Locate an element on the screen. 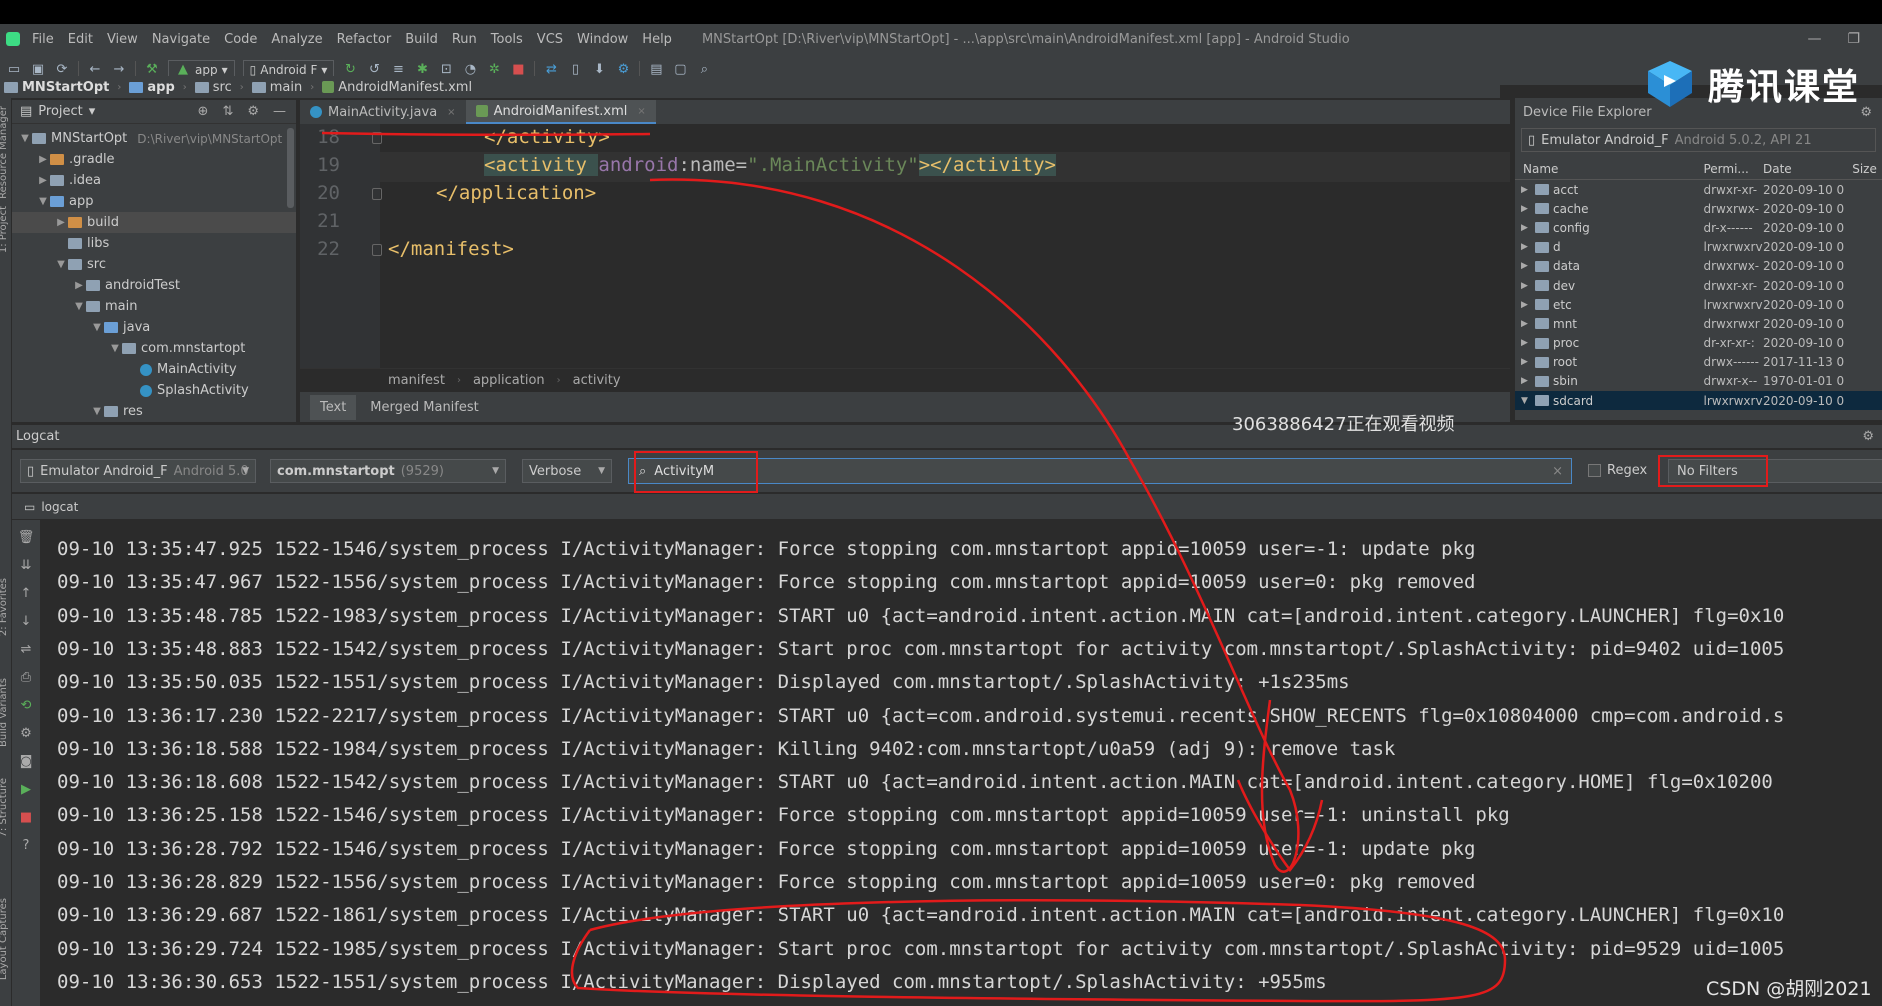 The image size is (1882, 1006). tree-item: ▼ com.mnstartopt is located at coordinates (154, 348).